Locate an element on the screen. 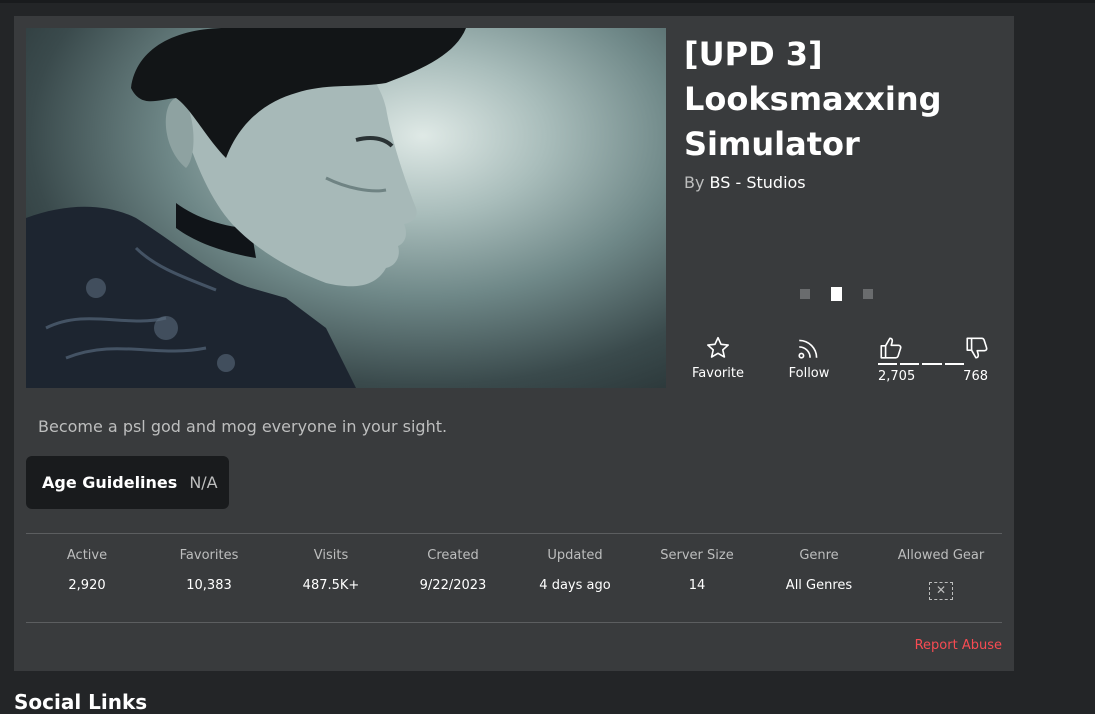 The height and width of the screenshot is (714, 1095). stat-label: Server Size is located at coordinates (697, 555).